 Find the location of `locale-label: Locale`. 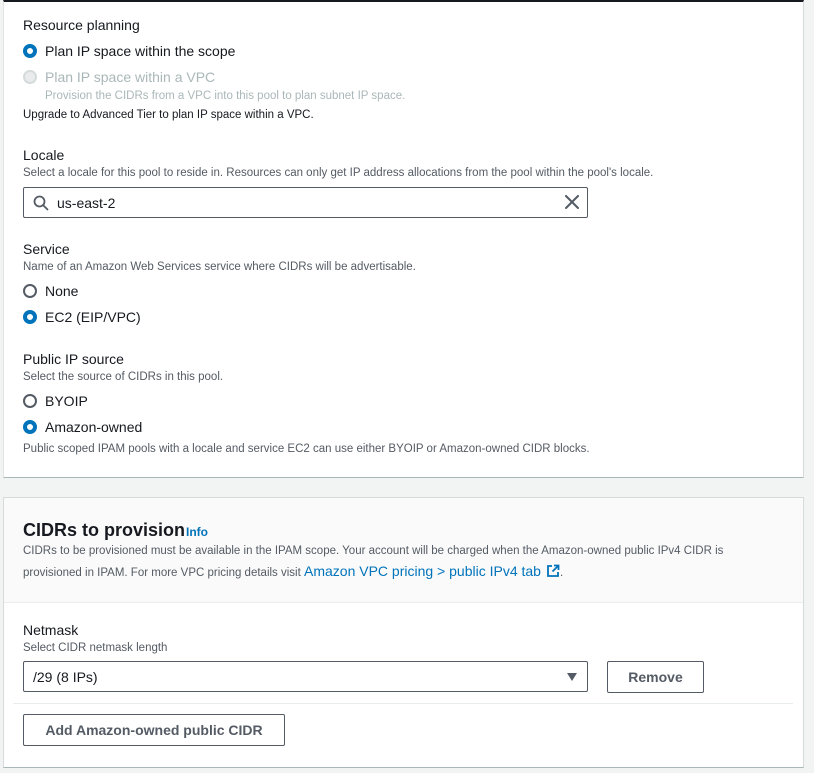

locale-label: Locale is located at coordinates (44, 155).